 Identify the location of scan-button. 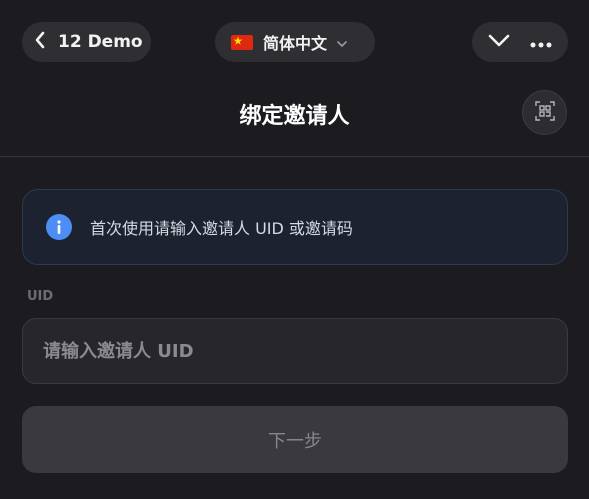
(544, 112).